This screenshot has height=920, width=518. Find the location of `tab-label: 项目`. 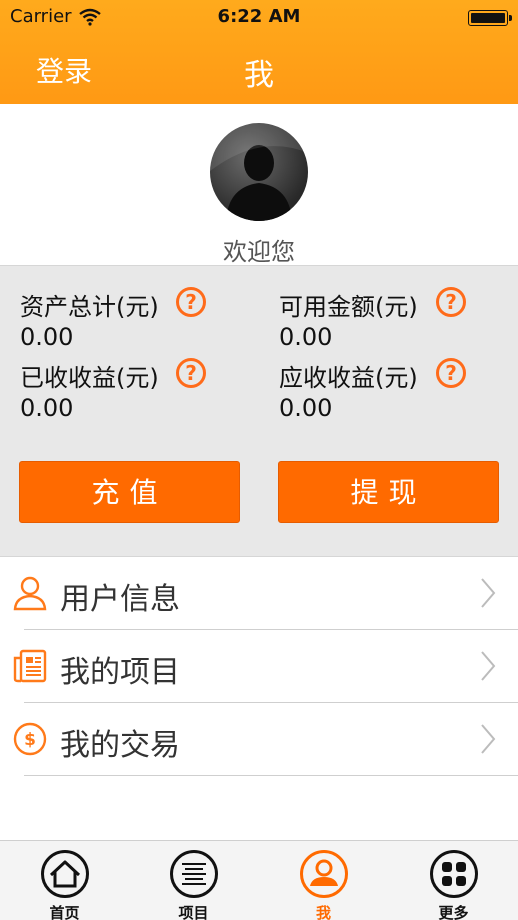

tab-label: 项目 is located at coordinates (193, 912).